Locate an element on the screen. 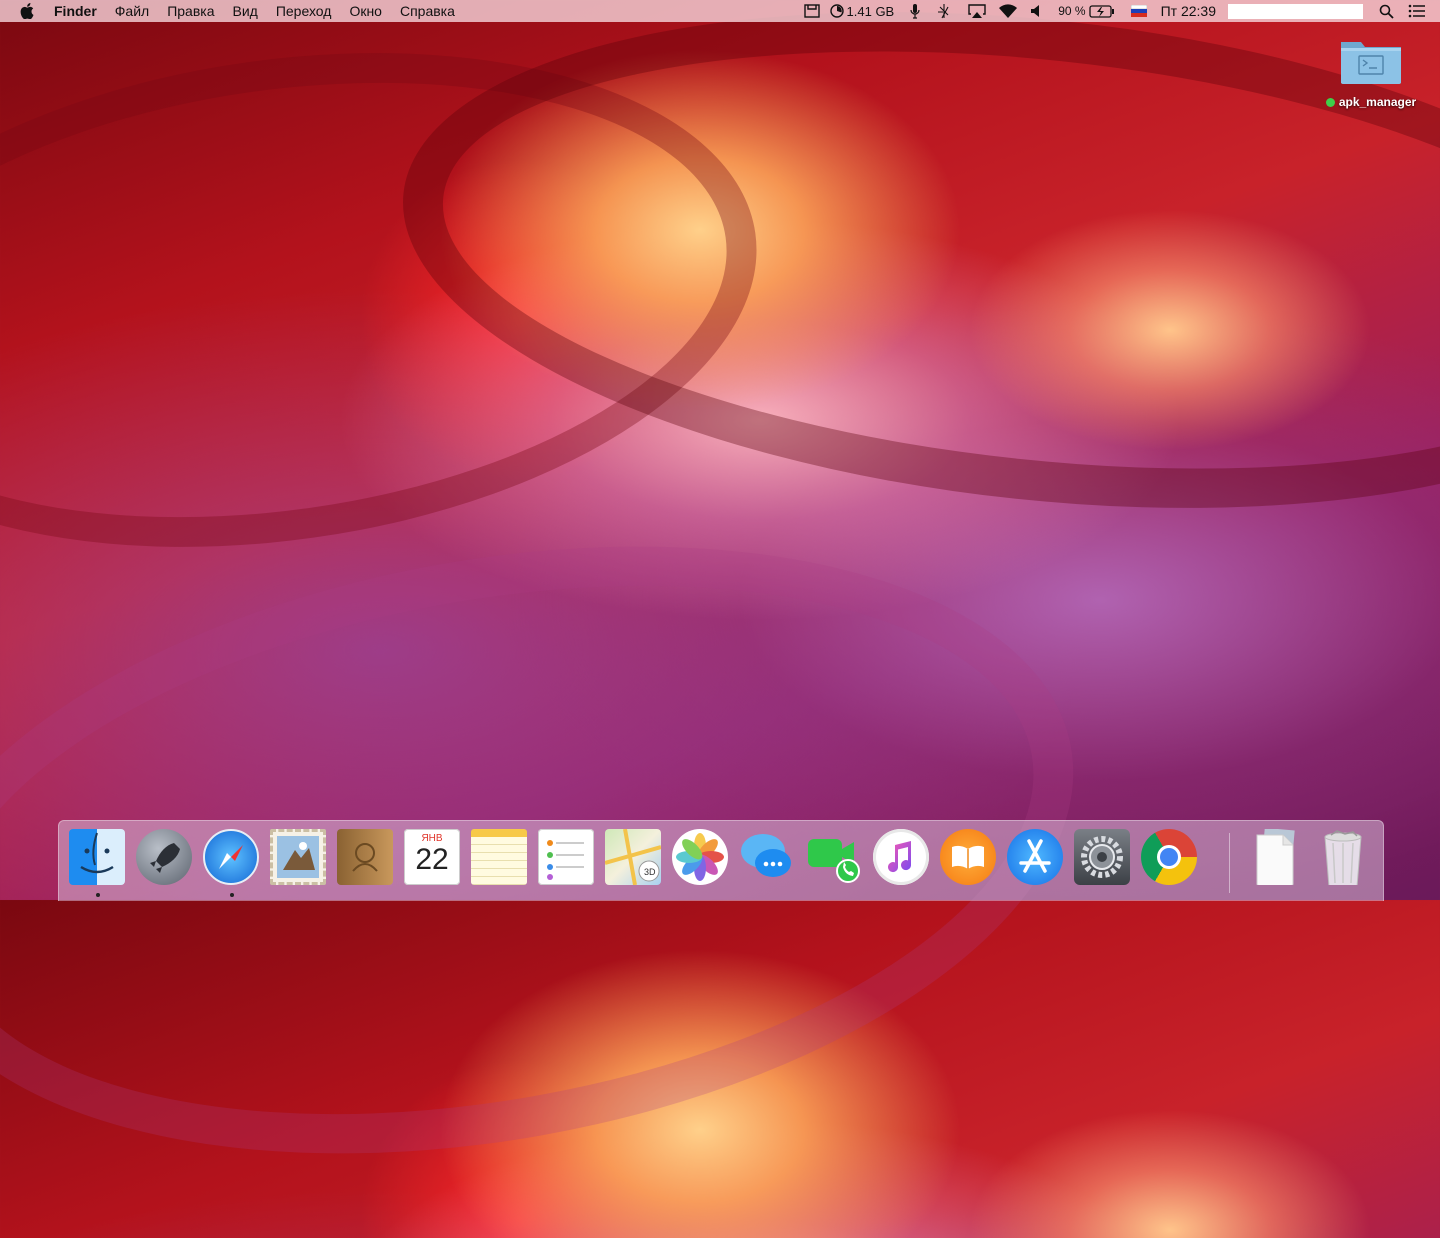 This screenshot has width=1440, height=1238. menu-go: Переход is located at coordinates (304, 11).